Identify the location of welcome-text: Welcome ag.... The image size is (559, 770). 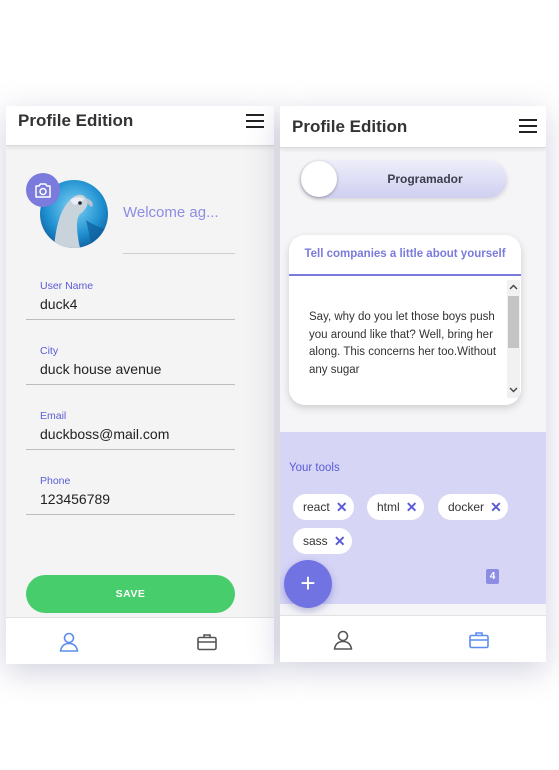
(171, 212).